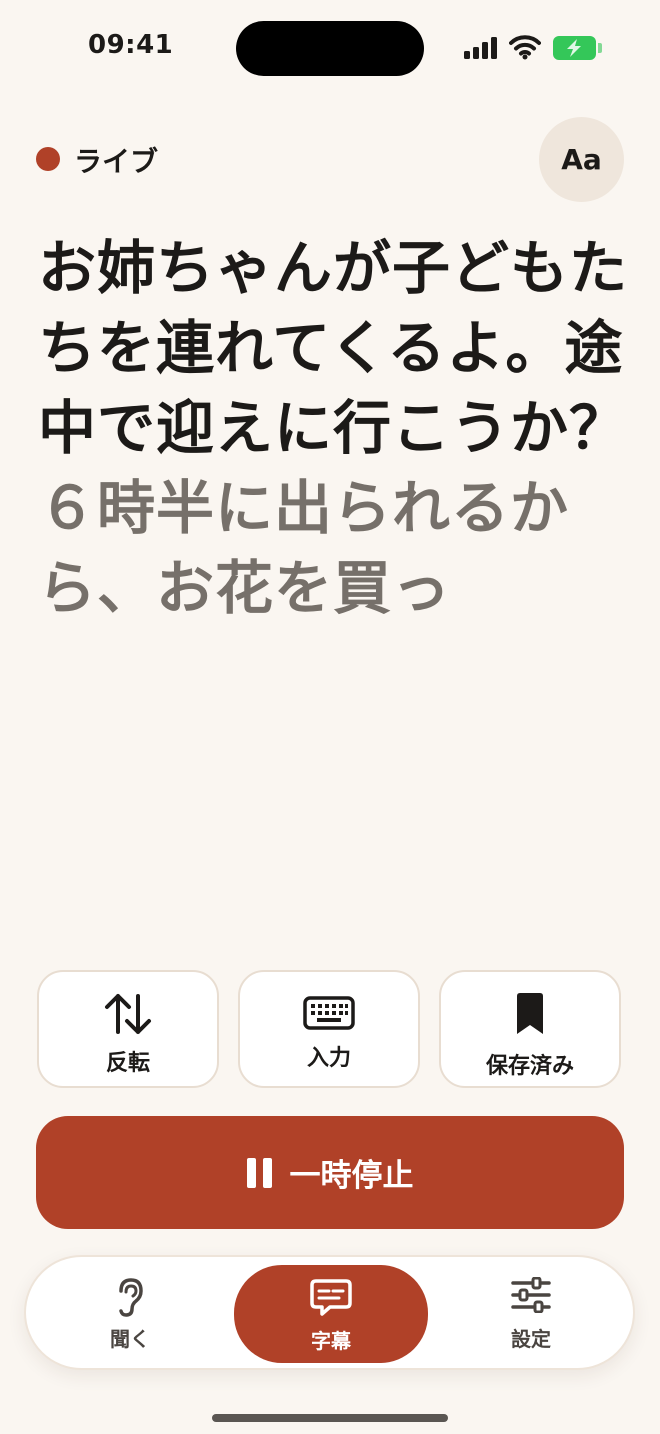  I want to click on battery-nub, so click(600, 48).